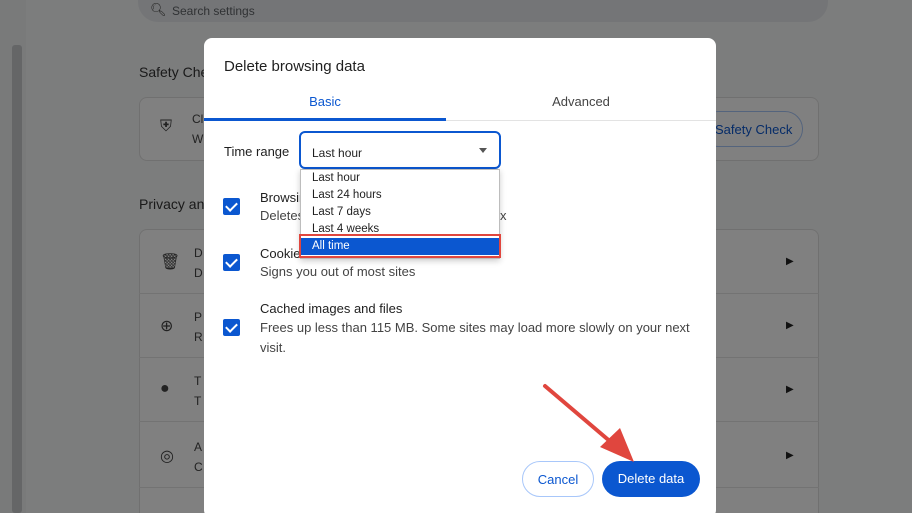 The width and height of the screenshot is (912, 513). What do you see at coordinates (400, 212) in the screenshot?
I see `option-last-7-days: Last 7 days` at bounding box center [400, 212].